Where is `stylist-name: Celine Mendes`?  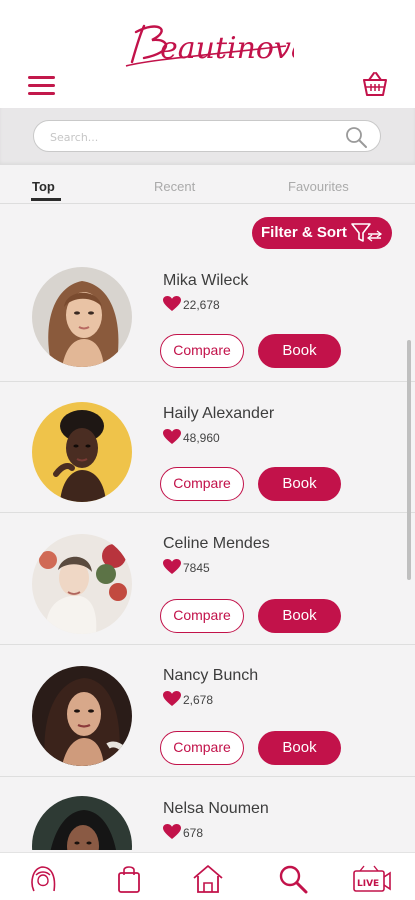
stylist-name: Celine Mendes is located at coordinates (216, 543).